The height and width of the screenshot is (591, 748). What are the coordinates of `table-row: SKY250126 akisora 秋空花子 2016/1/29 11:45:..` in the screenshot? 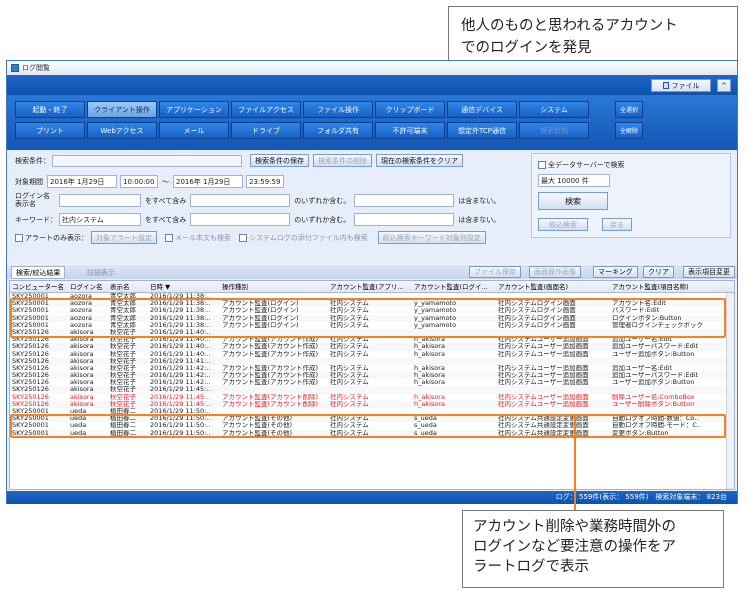 It's located at (372, 390).